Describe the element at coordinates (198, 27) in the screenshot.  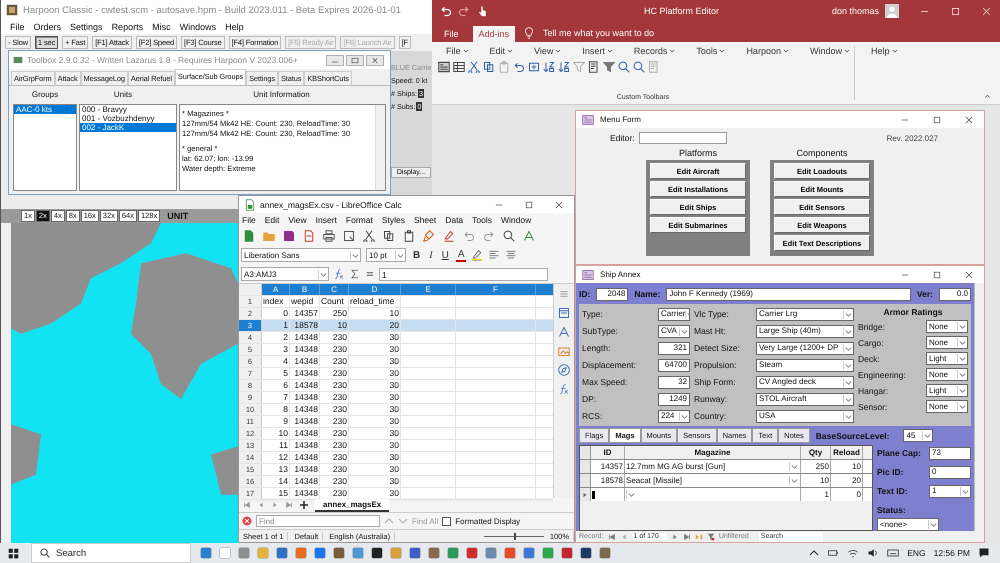
I see `menu-item: Windows` at that location.